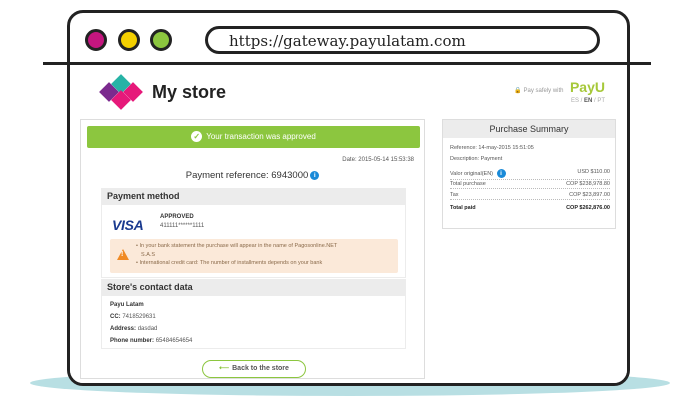  What do you see at coordinates (148, 254) in the screenshot?
I see `notice-item-continued: S.A.S` at bounding box center [148, 254].